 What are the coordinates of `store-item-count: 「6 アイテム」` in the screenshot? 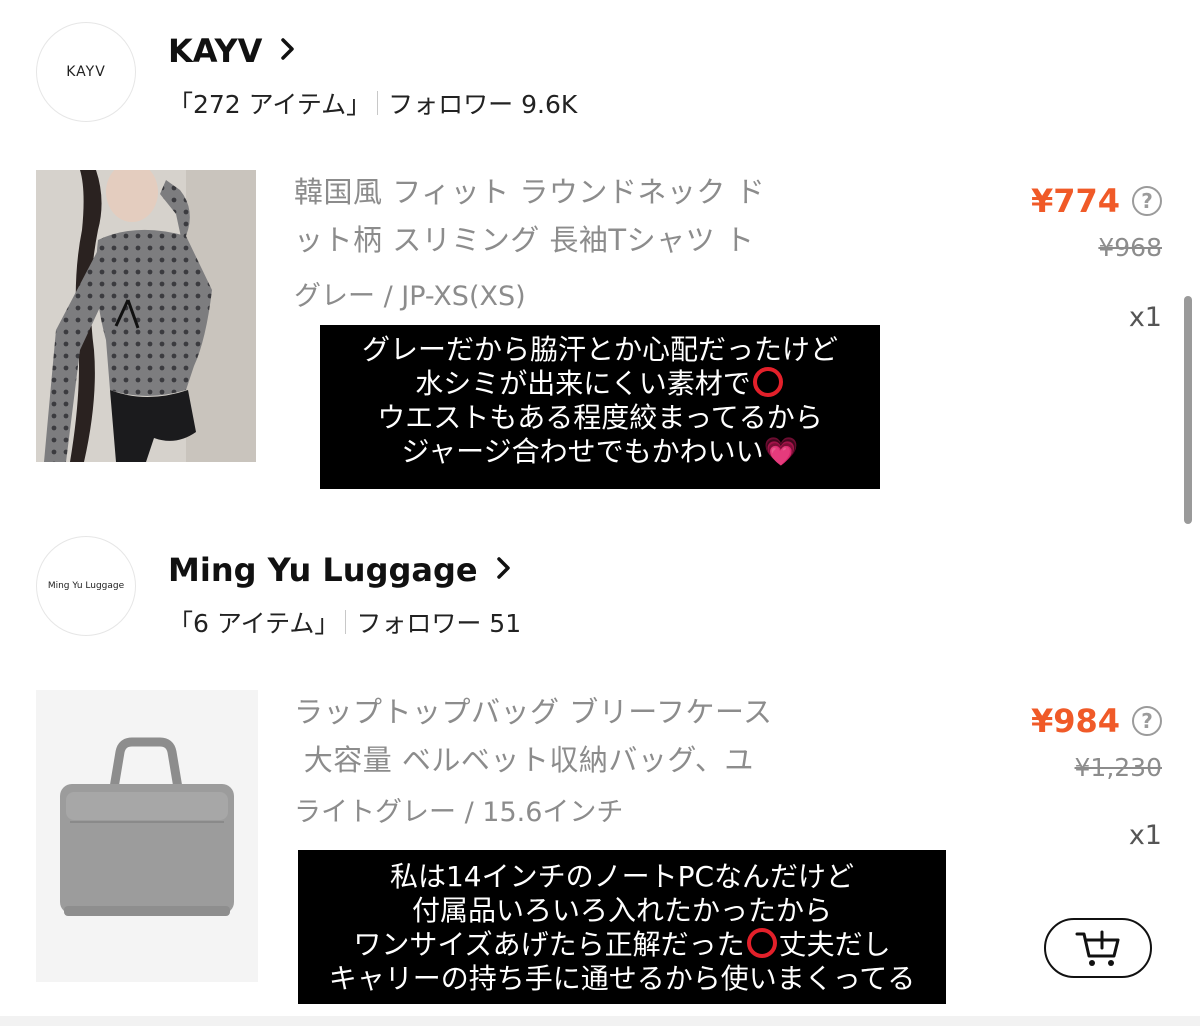 It's located at (254, 623).